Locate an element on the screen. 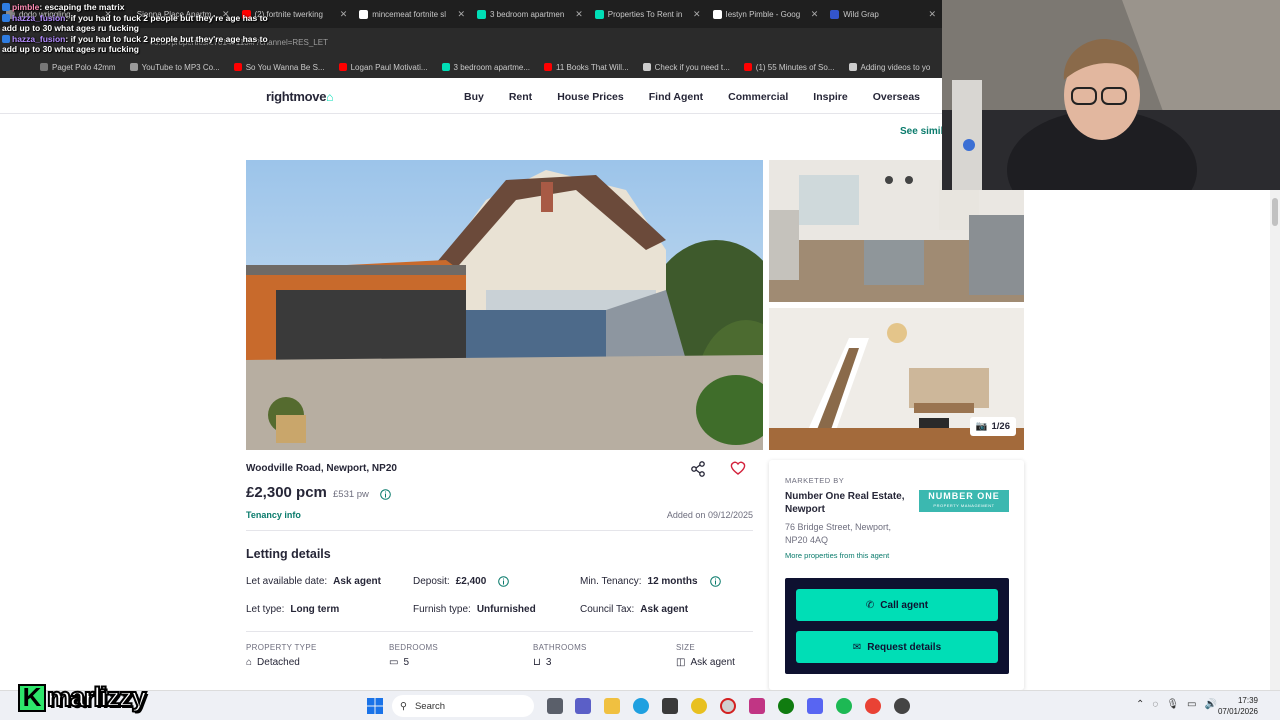 The width and height of the screenshot is (1280, 720). property-address: Woodville Road, Newport, NP20 is located at coordinates (321, 468).